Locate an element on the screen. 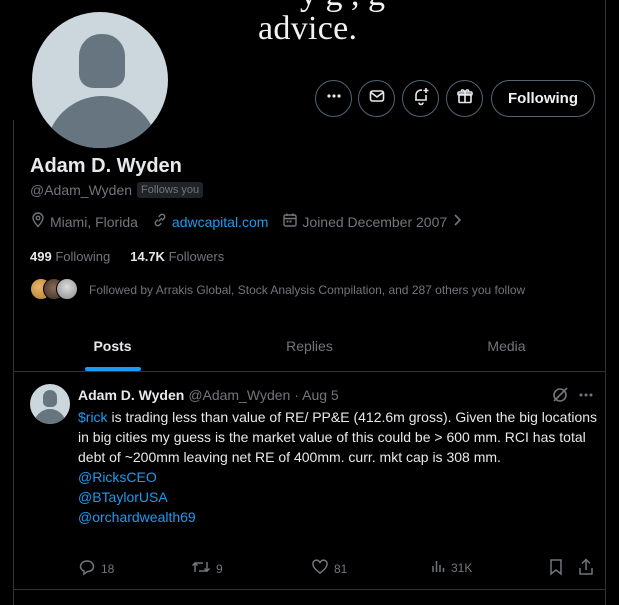  followers-count-link: 14.7K Followers is located at coordinates (177, 256).